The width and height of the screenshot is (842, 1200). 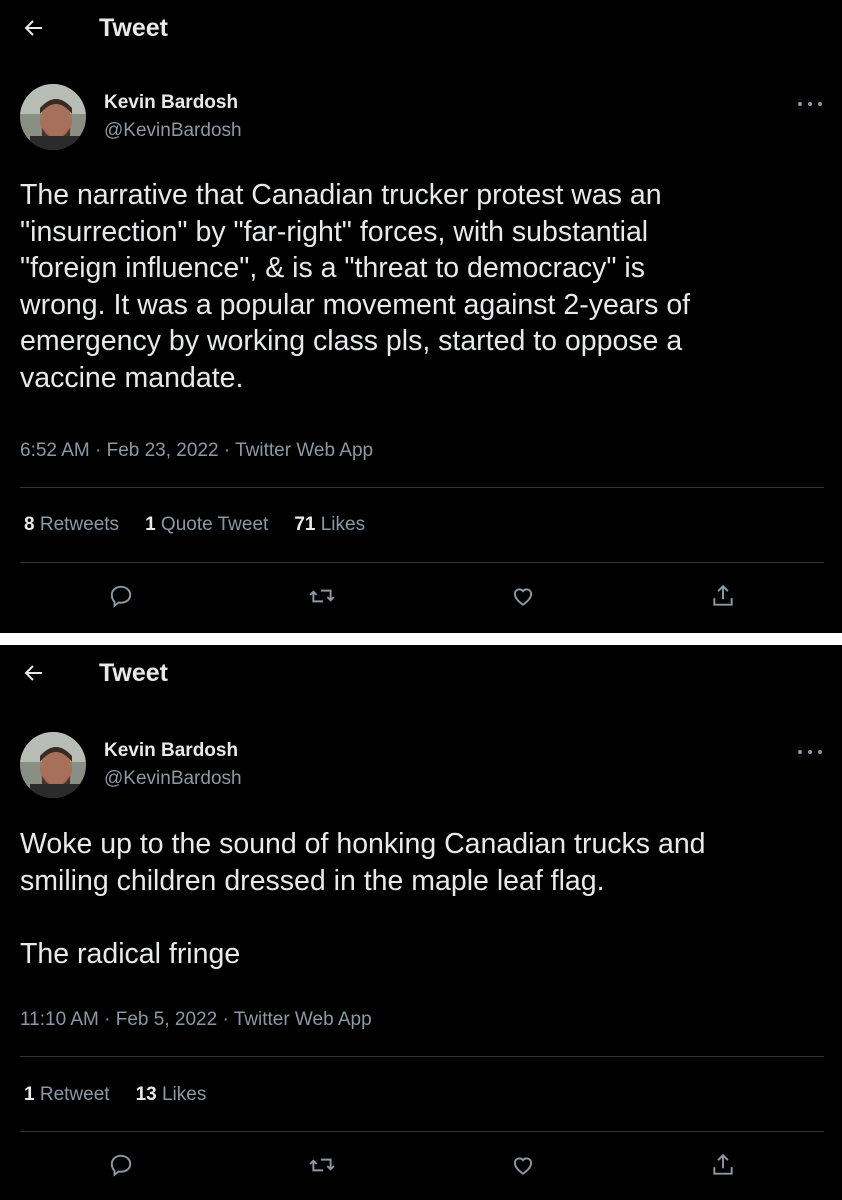 I want to click on retweets-stat: 8 Retweets, so click(x=71, y=525).